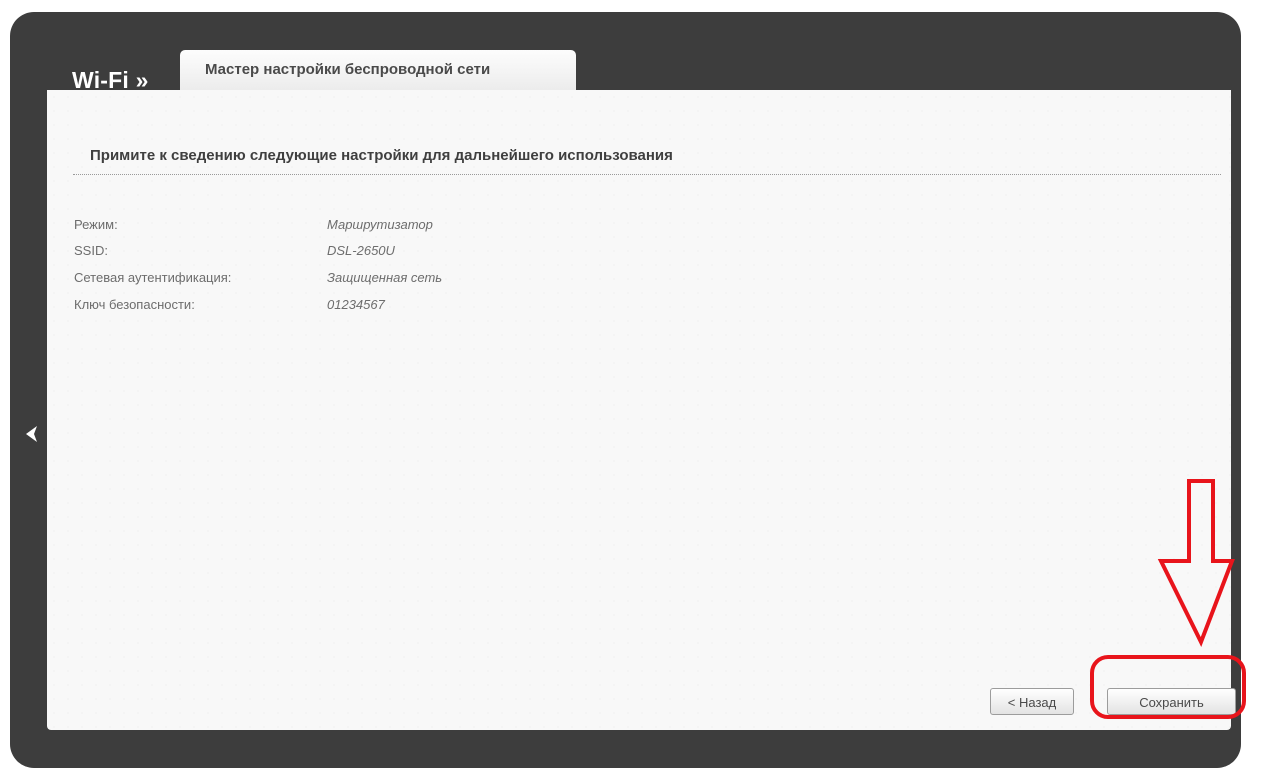 This screenshot has width=1261, height=771. I want to click on tab-wireless-wizard: Мастер настройки беспроводной сети, so click(378, 70).